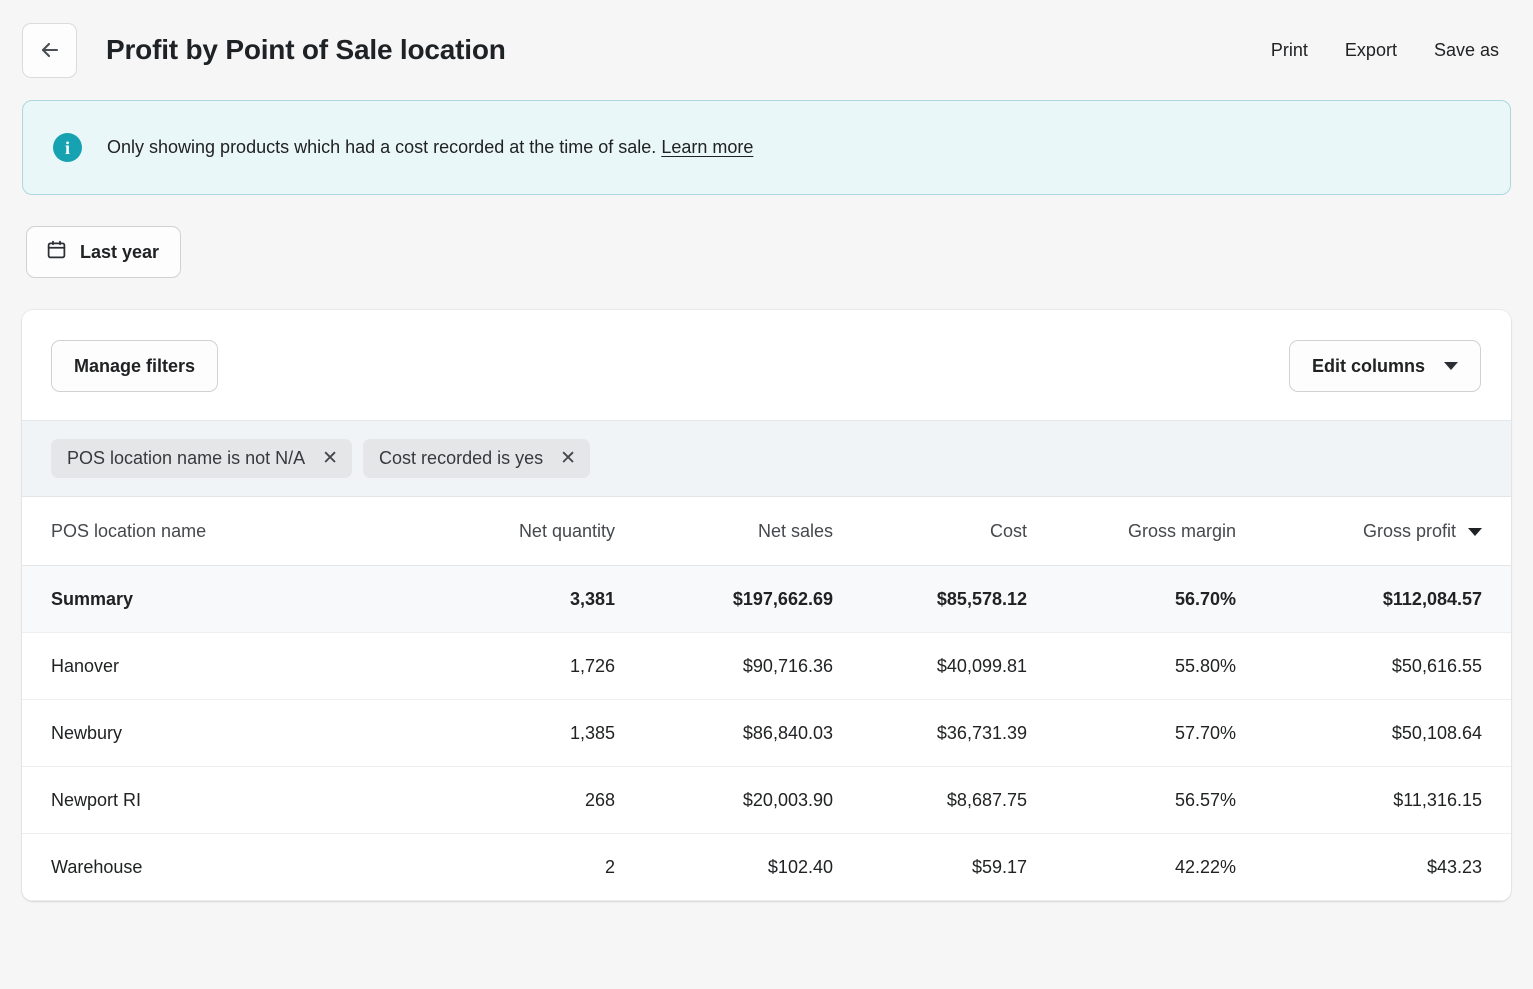  Describe the element at coordinates (1289, 50) in the screenshot. I see `print-button: Print` at that location.